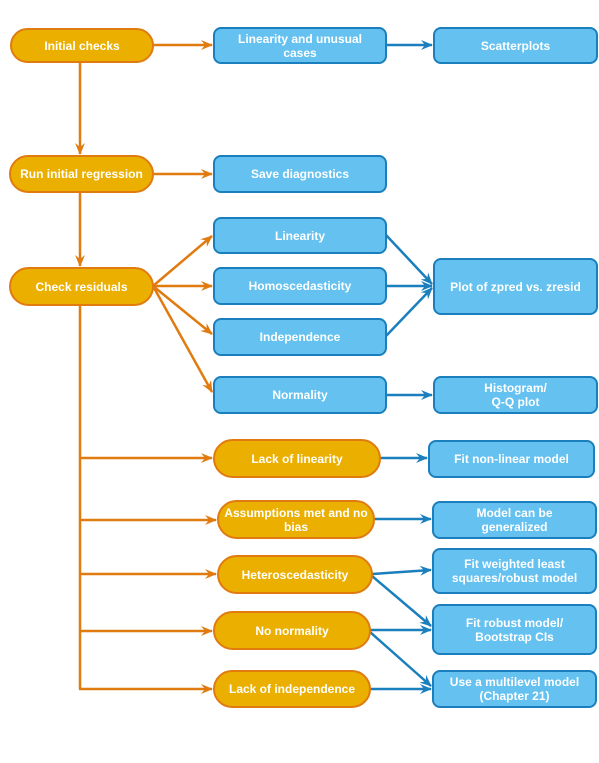 This screenshot has height=763, width=599. I want to click on node-lack-of-linearity: Lack of linearity, so click(297, 458).